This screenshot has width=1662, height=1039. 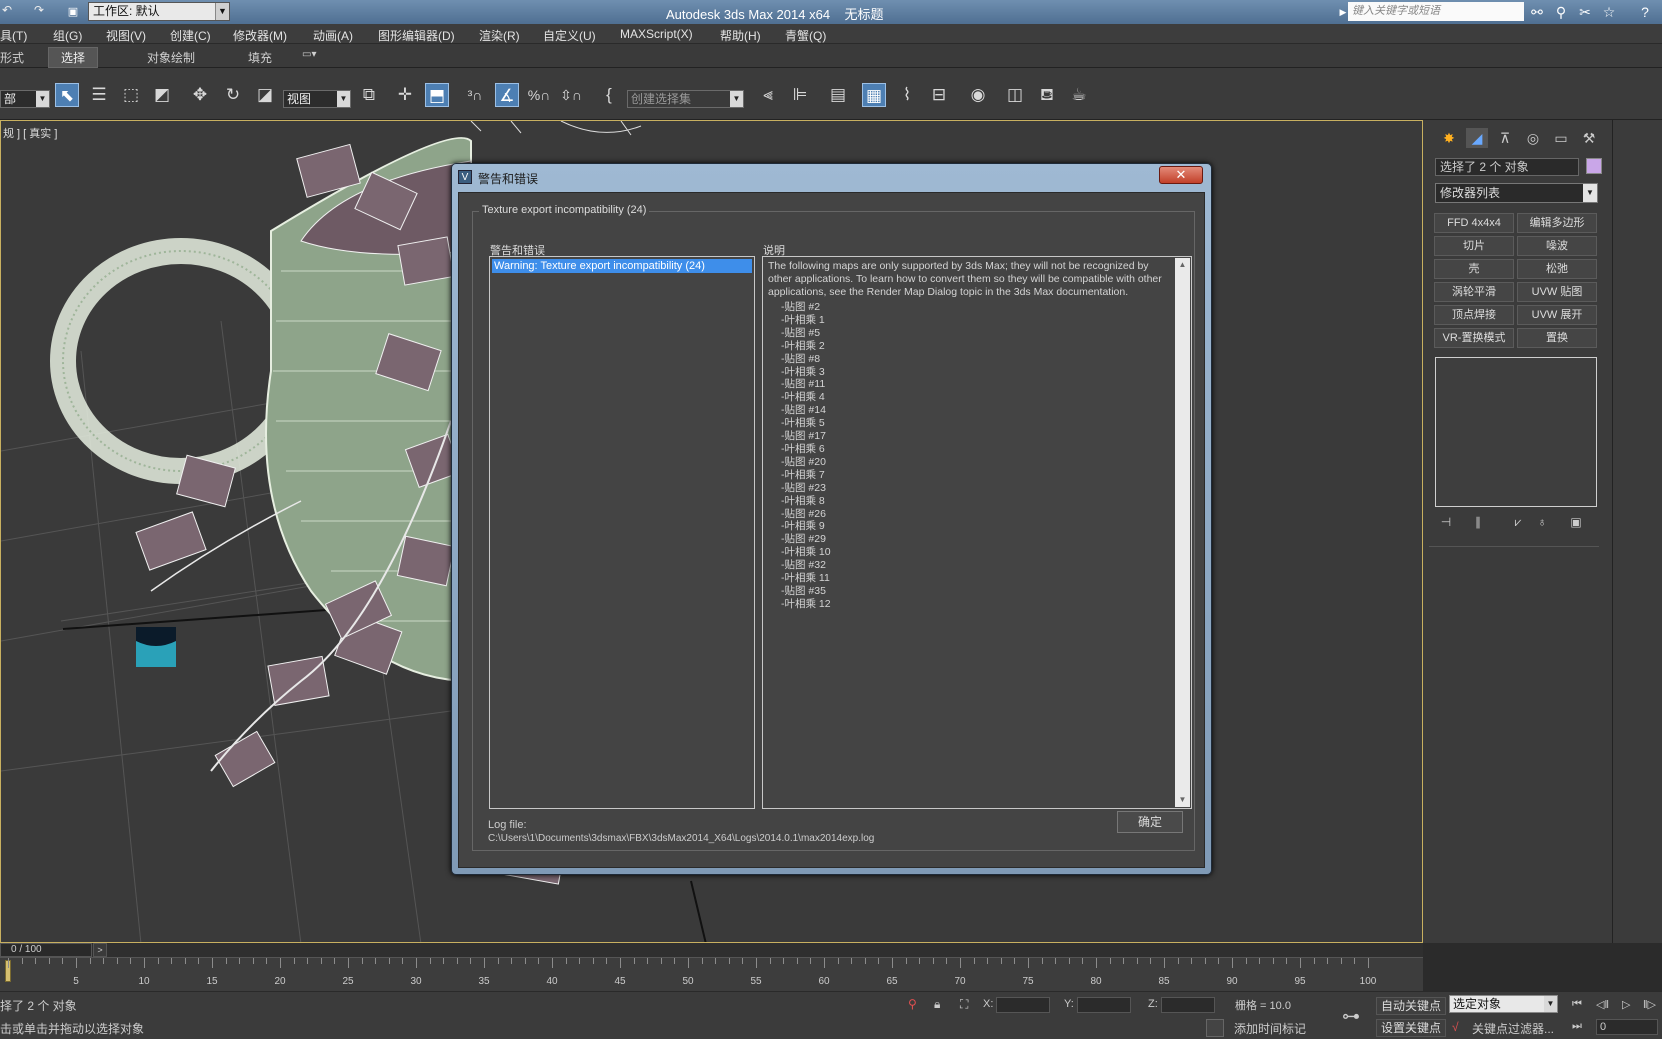 I want to click on motion-tab-icon: ◎, so click(x=1533, y=138).